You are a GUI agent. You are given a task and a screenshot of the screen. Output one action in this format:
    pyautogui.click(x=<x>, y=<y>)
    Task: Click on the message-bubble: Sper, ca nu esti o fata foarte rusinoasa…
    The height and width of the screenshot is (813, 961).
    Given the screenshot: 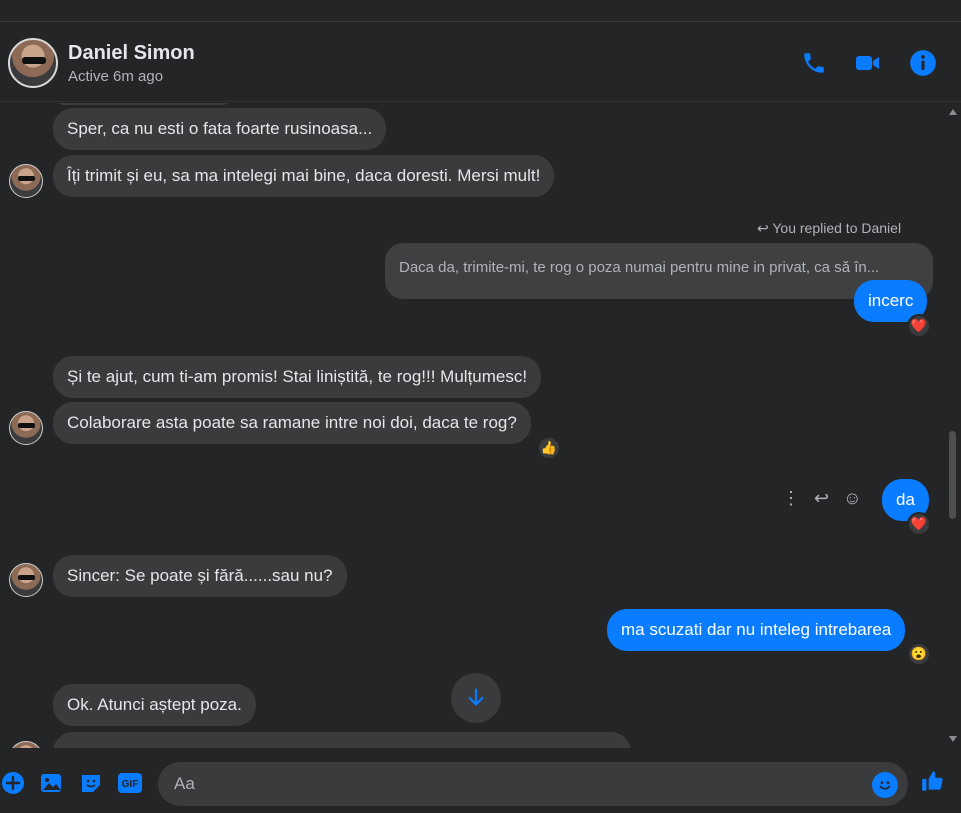 What is the action you would take?
    pyautogui.click(x=220, y=129)
    